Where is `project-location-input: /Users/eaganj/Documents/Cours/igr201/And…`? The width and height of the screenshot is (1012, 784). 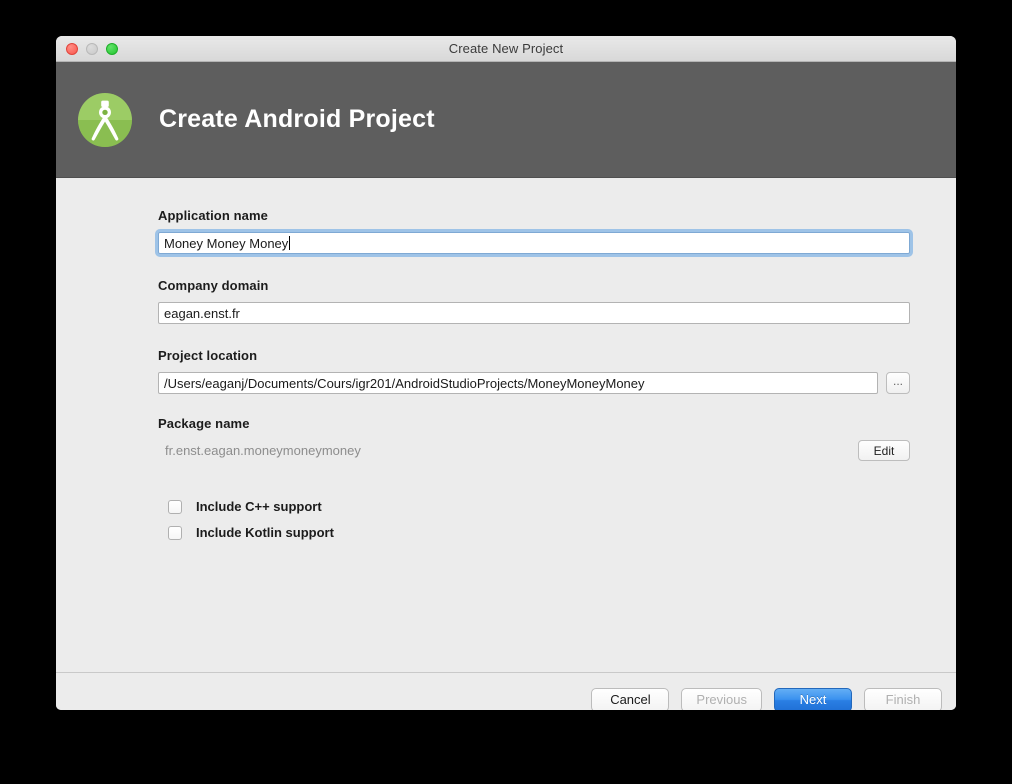 project-location-input: /Users/eaganj/Documents/Cours/igr201/And… is located at coordinates (518, 383).